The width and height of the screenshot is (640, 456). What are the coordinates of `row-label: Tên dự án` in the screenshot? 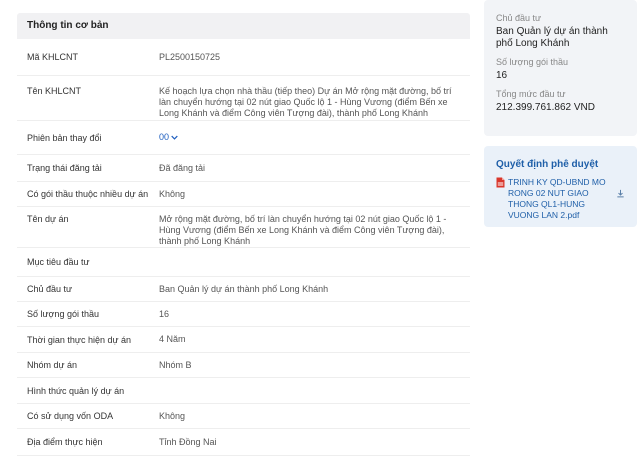 It's located at (48, 219).